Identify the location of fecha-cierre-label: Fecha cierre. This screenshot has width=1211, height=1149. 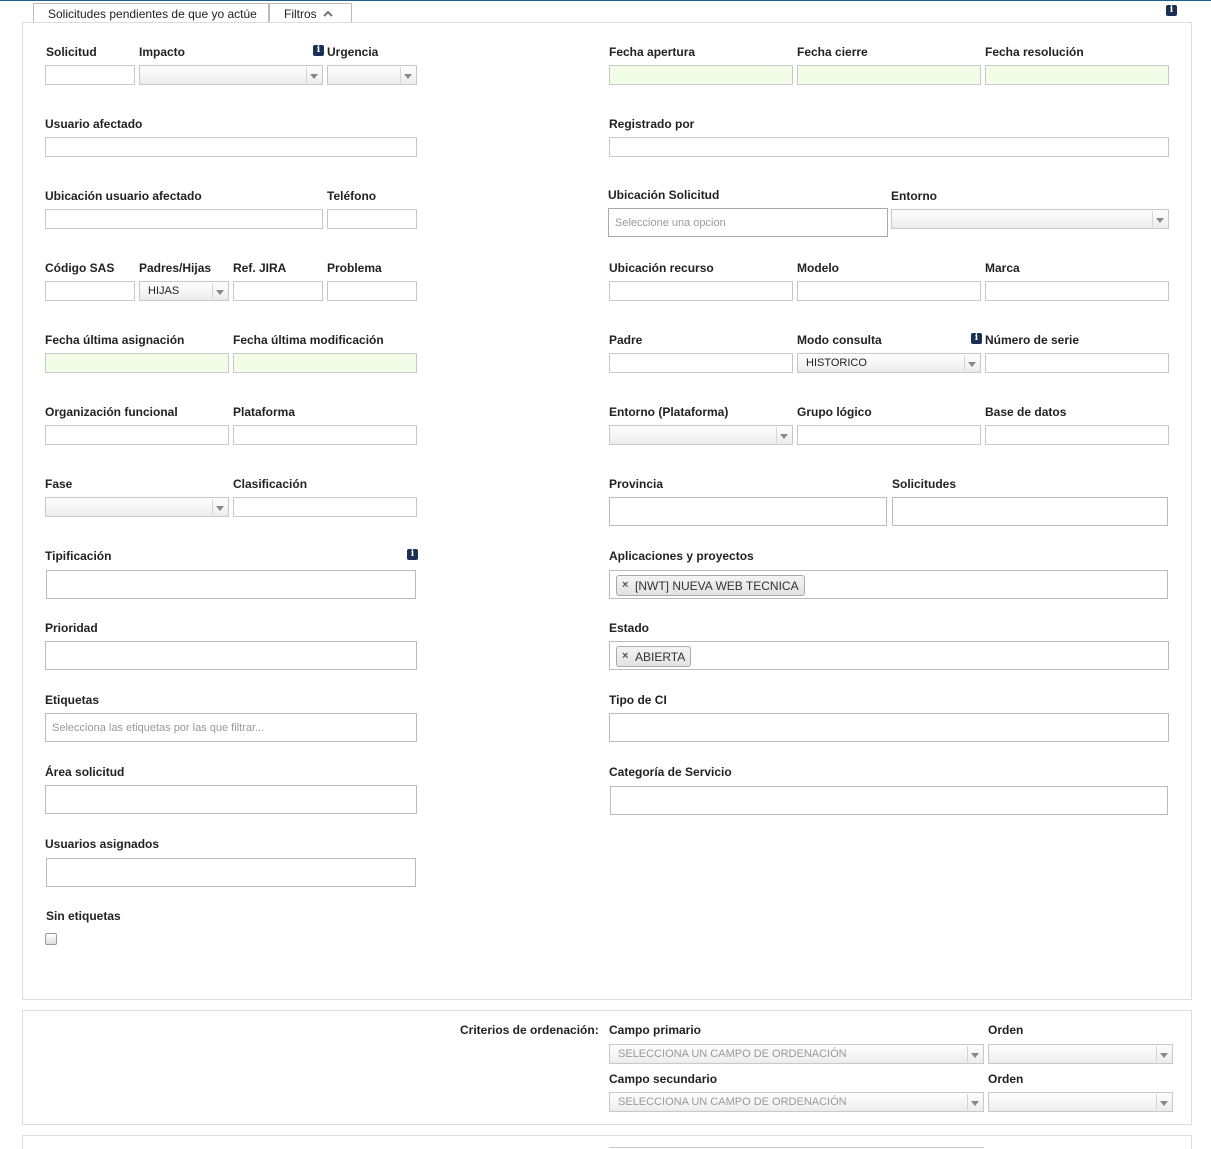
(832, 52).